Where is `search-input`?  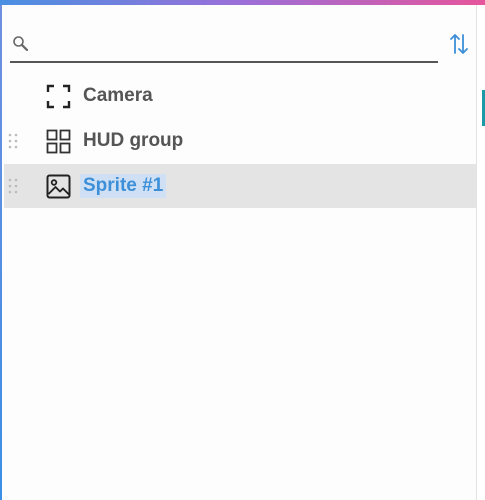
search-input is located at coordinates (234, 46).